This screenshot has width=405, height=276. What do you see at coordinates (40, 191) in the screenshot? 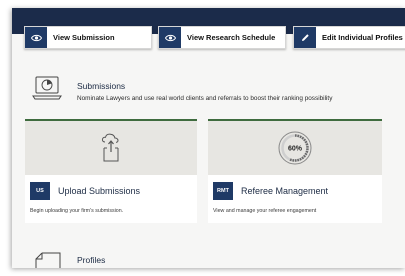
I see `card-badge: US` at bounding box center [40, 191].